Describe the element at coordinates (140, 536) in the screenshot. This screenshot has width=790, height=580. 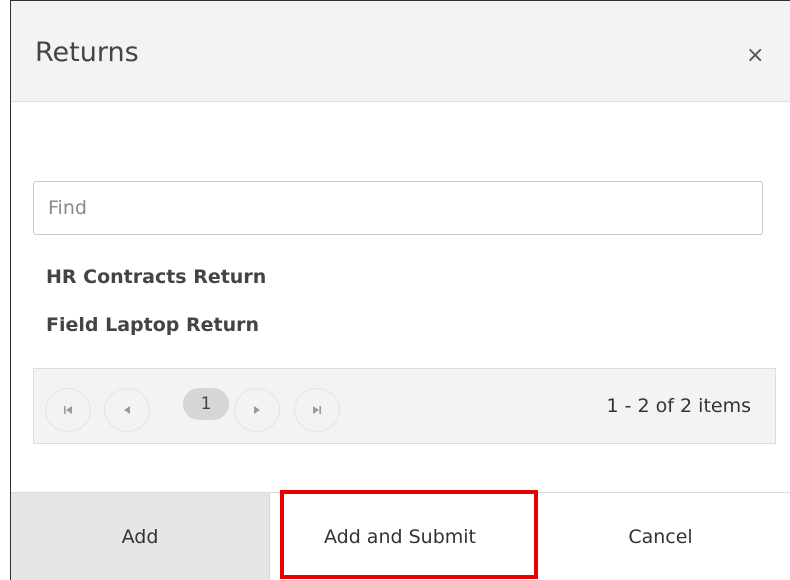
I see `add-button: Add` at that location.